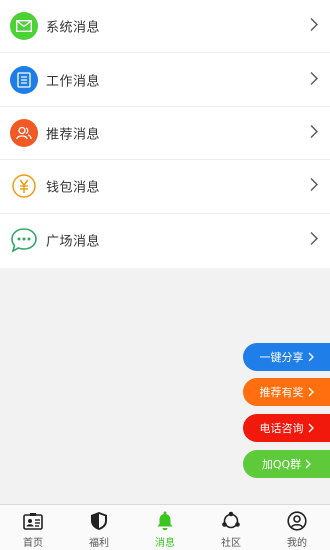 This screenshot has height=550, width=330. Describe the element at coordinates (99, 521) in the screenshot. I see `shield-icon` at that location.